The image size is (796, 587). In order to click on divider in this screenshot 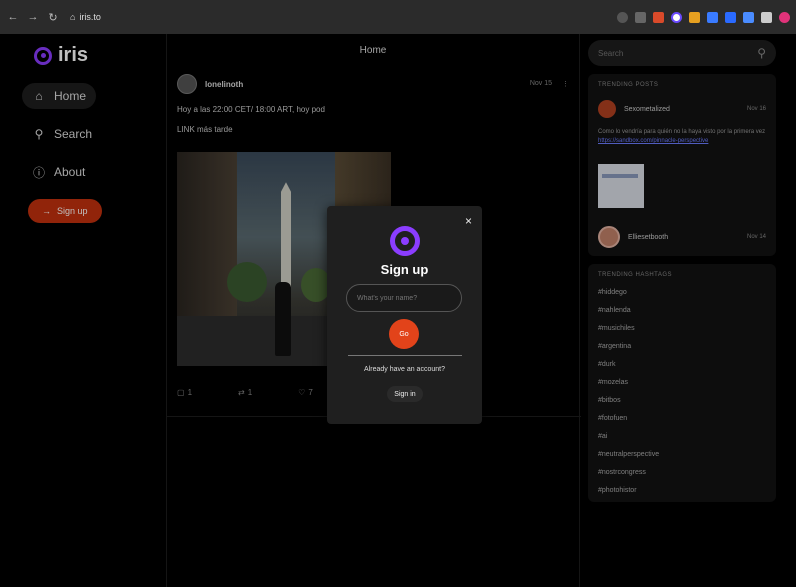, I will do `click(405, 355)`.